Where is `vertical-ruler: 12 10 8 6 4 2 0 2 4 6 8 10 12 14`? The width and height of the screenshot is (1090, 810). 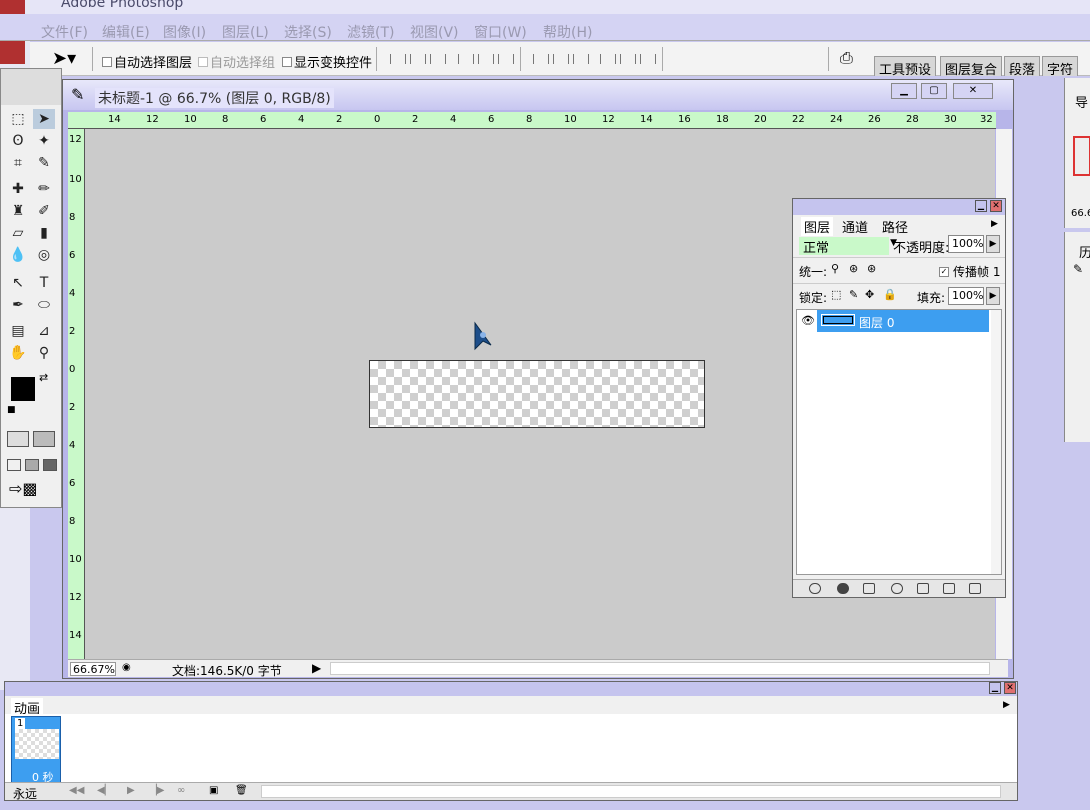 vertical-ruler: 12 10 8 6 4 2 0 2 4 6 8 10 12 14 is located at coordinates (76, 394).